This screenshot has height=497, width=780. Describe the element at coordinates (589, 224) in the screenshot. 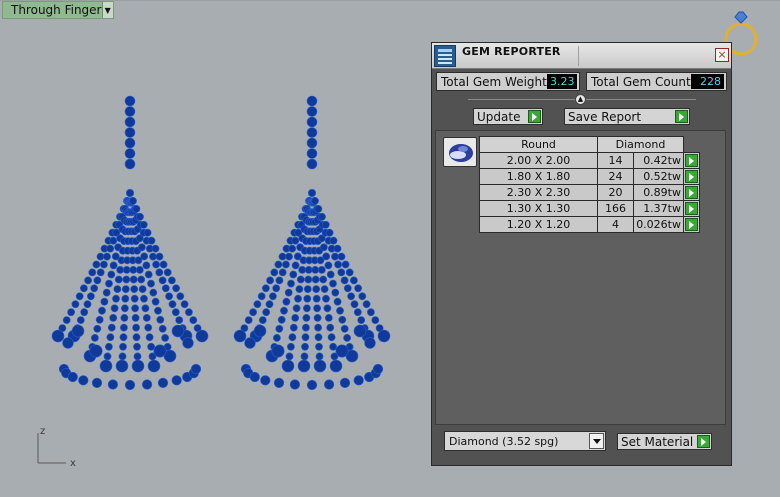

I see `table-row: 1.20 X 1.20 4 0.026tw` at that location.